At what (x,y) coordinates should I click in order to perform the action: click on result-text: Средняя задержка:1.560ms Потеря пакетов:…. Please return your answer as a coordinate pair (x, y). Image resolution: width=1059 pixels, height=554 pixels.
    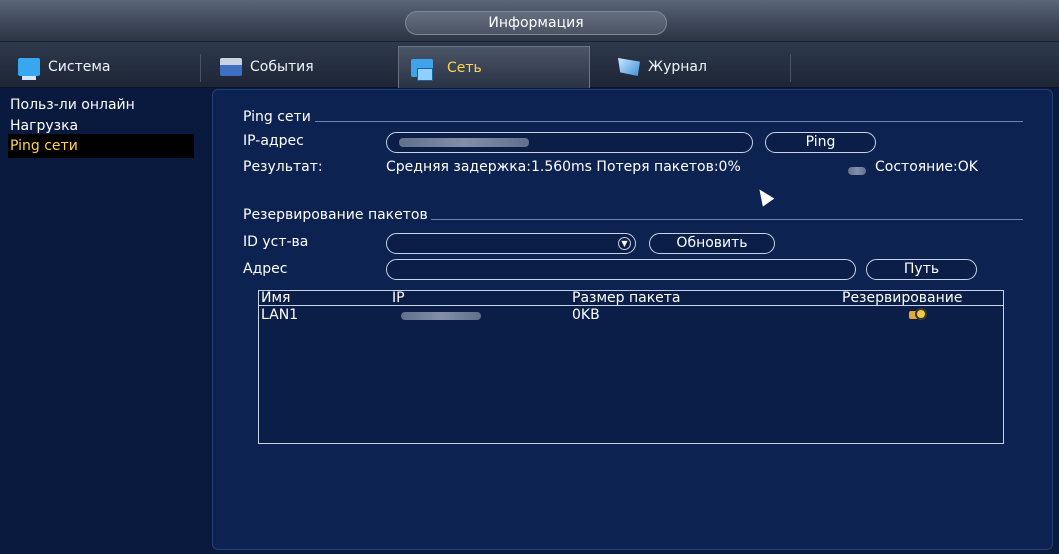
    Looking at the image, I should click on (563, 167).